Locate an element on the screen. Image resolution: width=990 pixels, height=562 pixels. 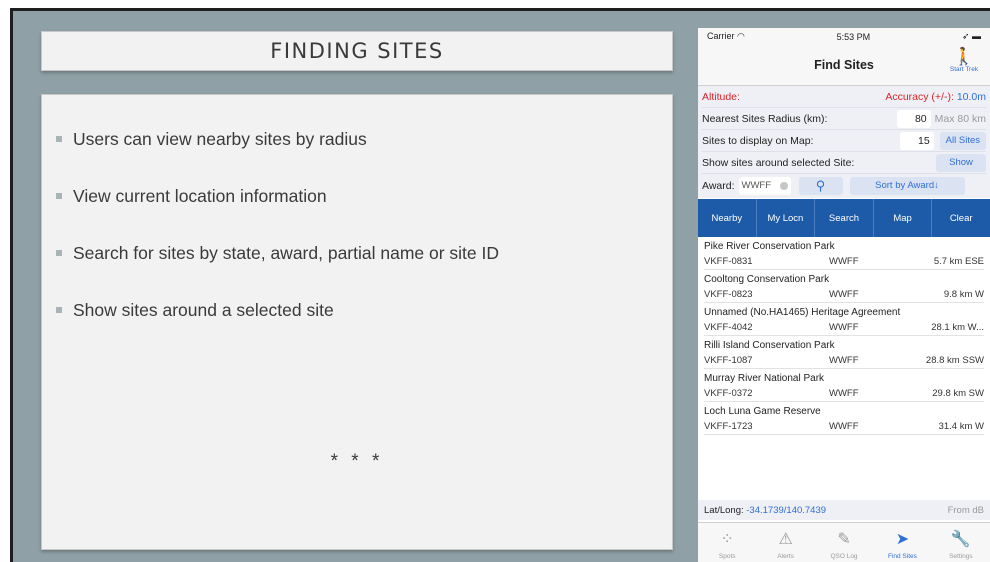
bullet-item: View current location information is located at coordinates (277, 214).